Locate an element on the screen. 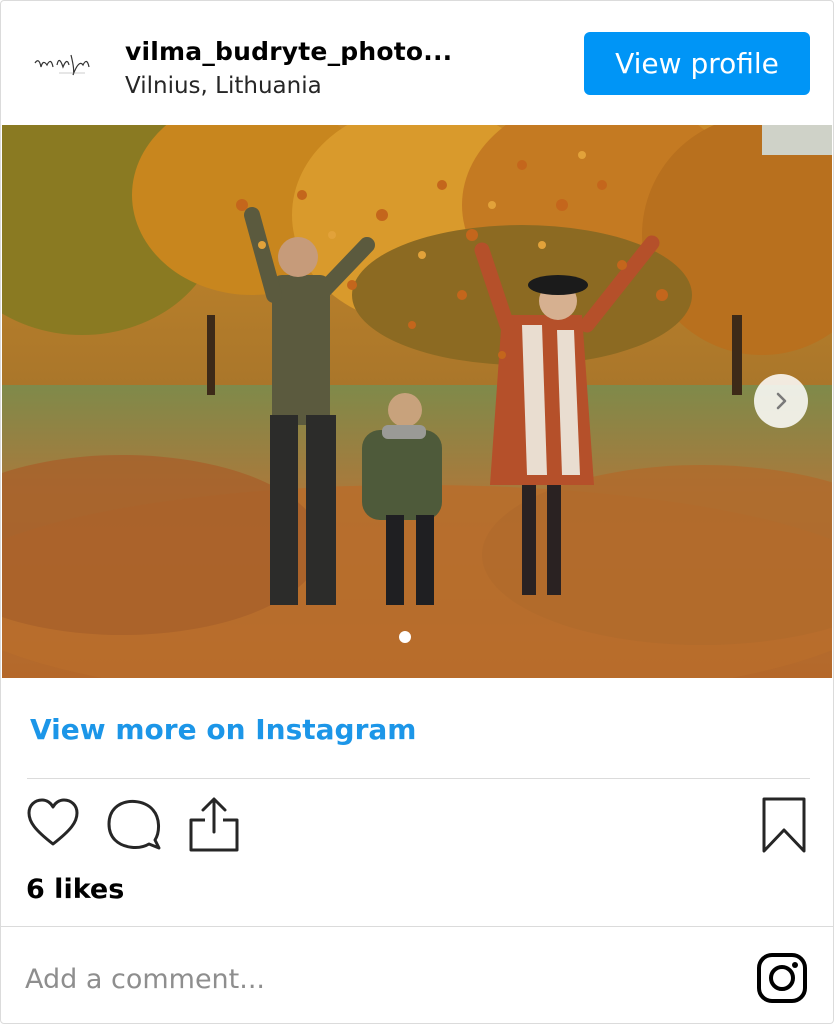 This screenshot has width=834, height=1024. save-button is located at coordinates (784, 825).